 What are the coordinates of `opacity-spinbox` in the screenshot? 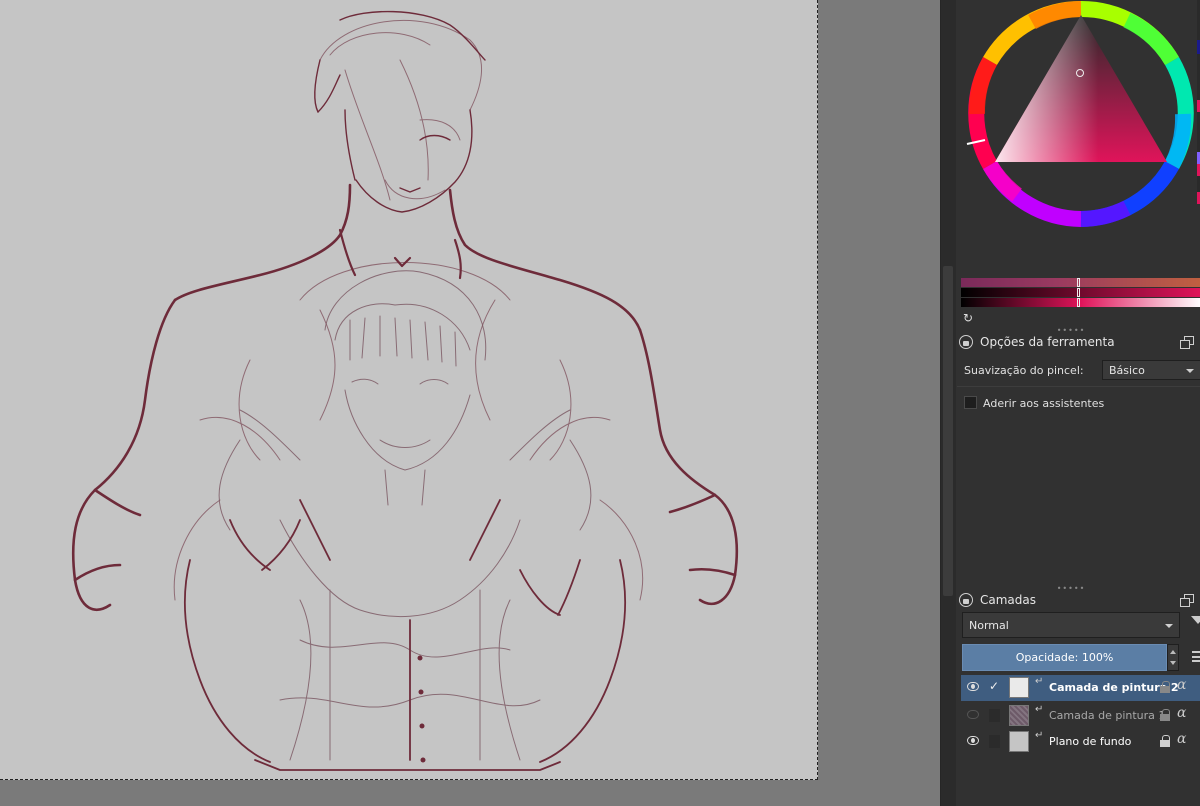 It's located at (1173, 657).